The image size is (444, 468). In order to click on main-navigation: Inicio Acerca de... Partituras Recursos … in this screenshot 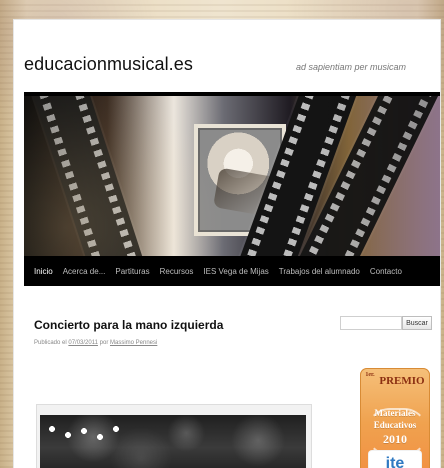, I will do `click(232, 271)`.